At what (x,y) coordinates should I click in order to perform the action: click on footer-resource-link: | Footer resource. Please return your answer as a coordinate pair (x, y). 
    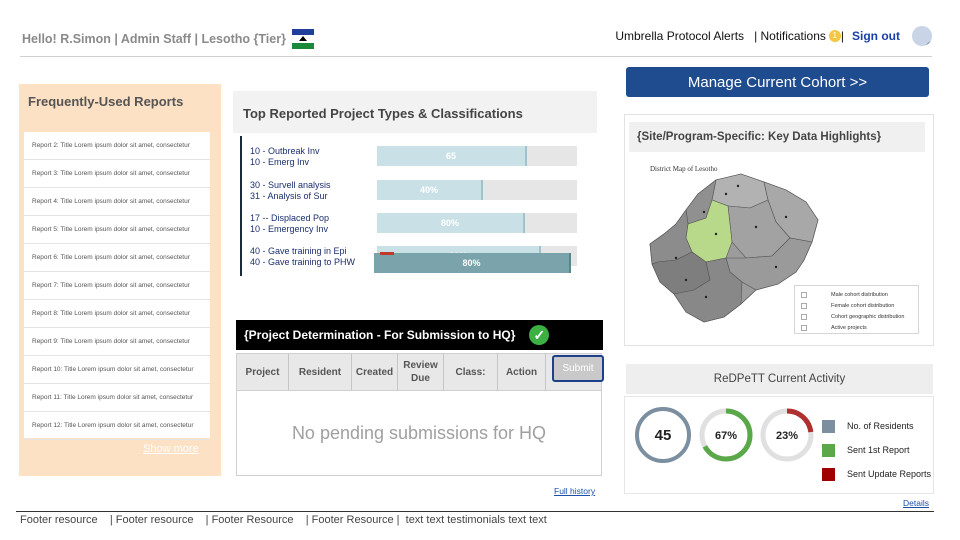
    Looking at the image, I should click on (146, 520).